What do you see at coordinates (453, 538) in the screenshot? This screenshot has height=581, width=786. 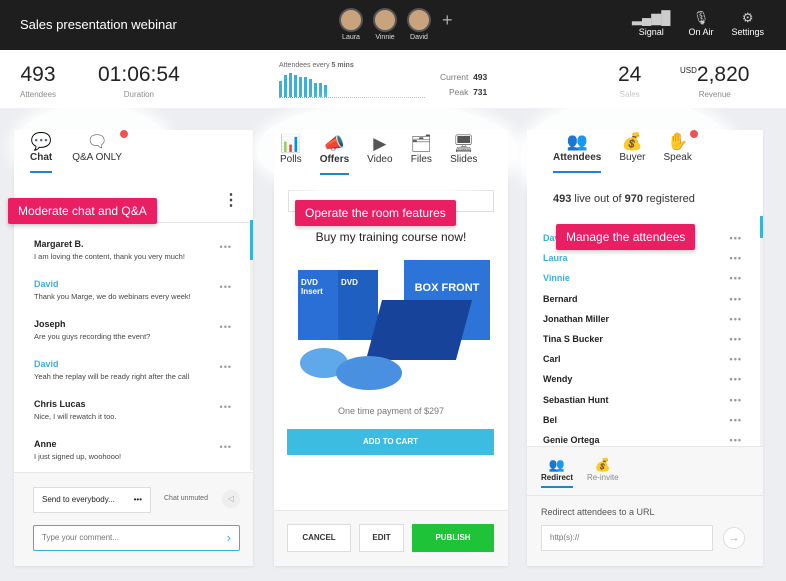 I see `publish-button: PUBLISH` at bounding box center [453, 538].